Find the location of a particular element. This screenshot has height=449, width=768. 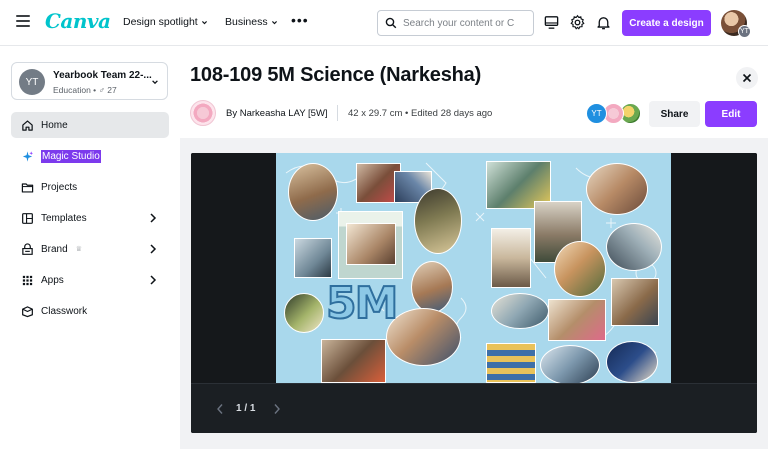

sidebar-item-magic-studio: Magic Studio is located at coordinates (90, 156).